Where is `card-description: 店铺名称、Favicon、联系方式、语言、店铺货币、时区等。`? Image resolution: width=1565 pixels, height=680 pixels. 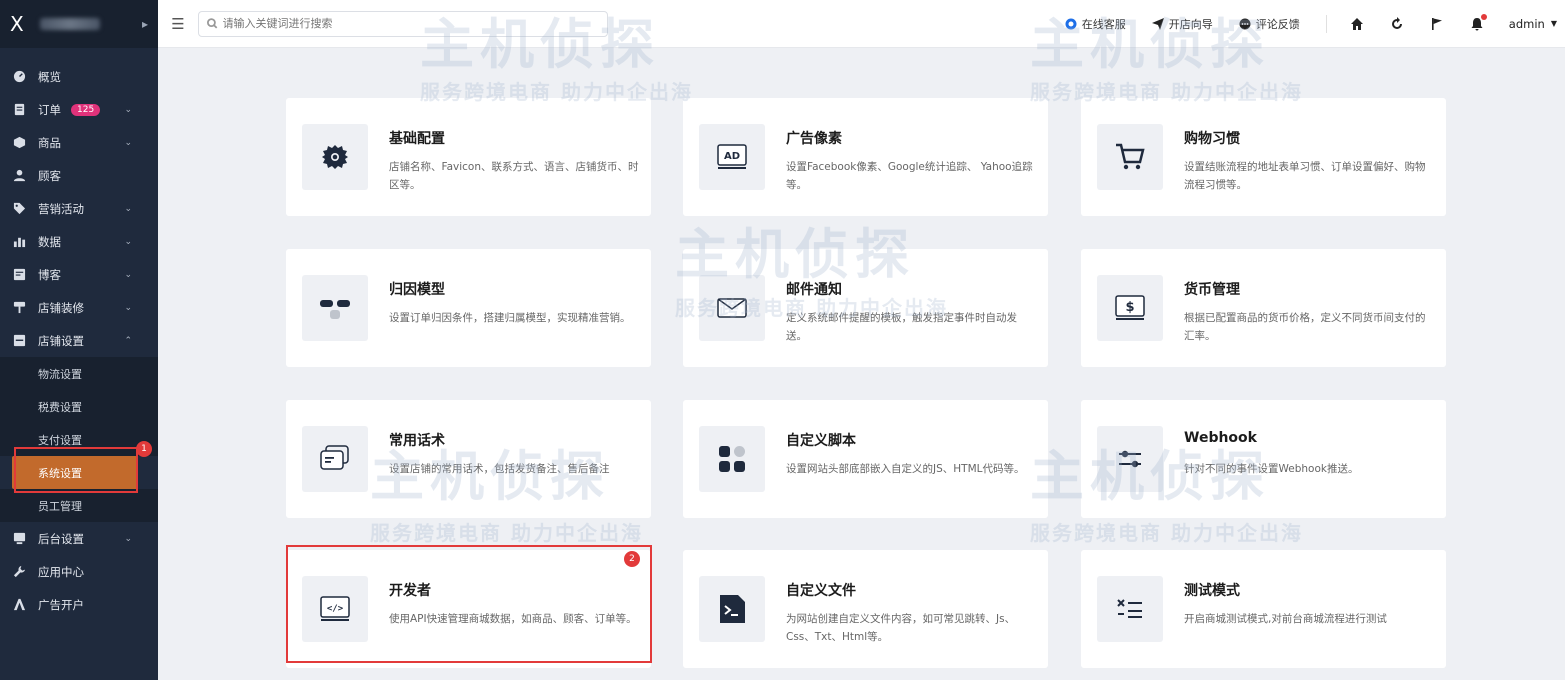
card-description: 店铺名称、Favicon、联系方式、语言、店铺货币、时区等。 is located at coordinates (514, 176).